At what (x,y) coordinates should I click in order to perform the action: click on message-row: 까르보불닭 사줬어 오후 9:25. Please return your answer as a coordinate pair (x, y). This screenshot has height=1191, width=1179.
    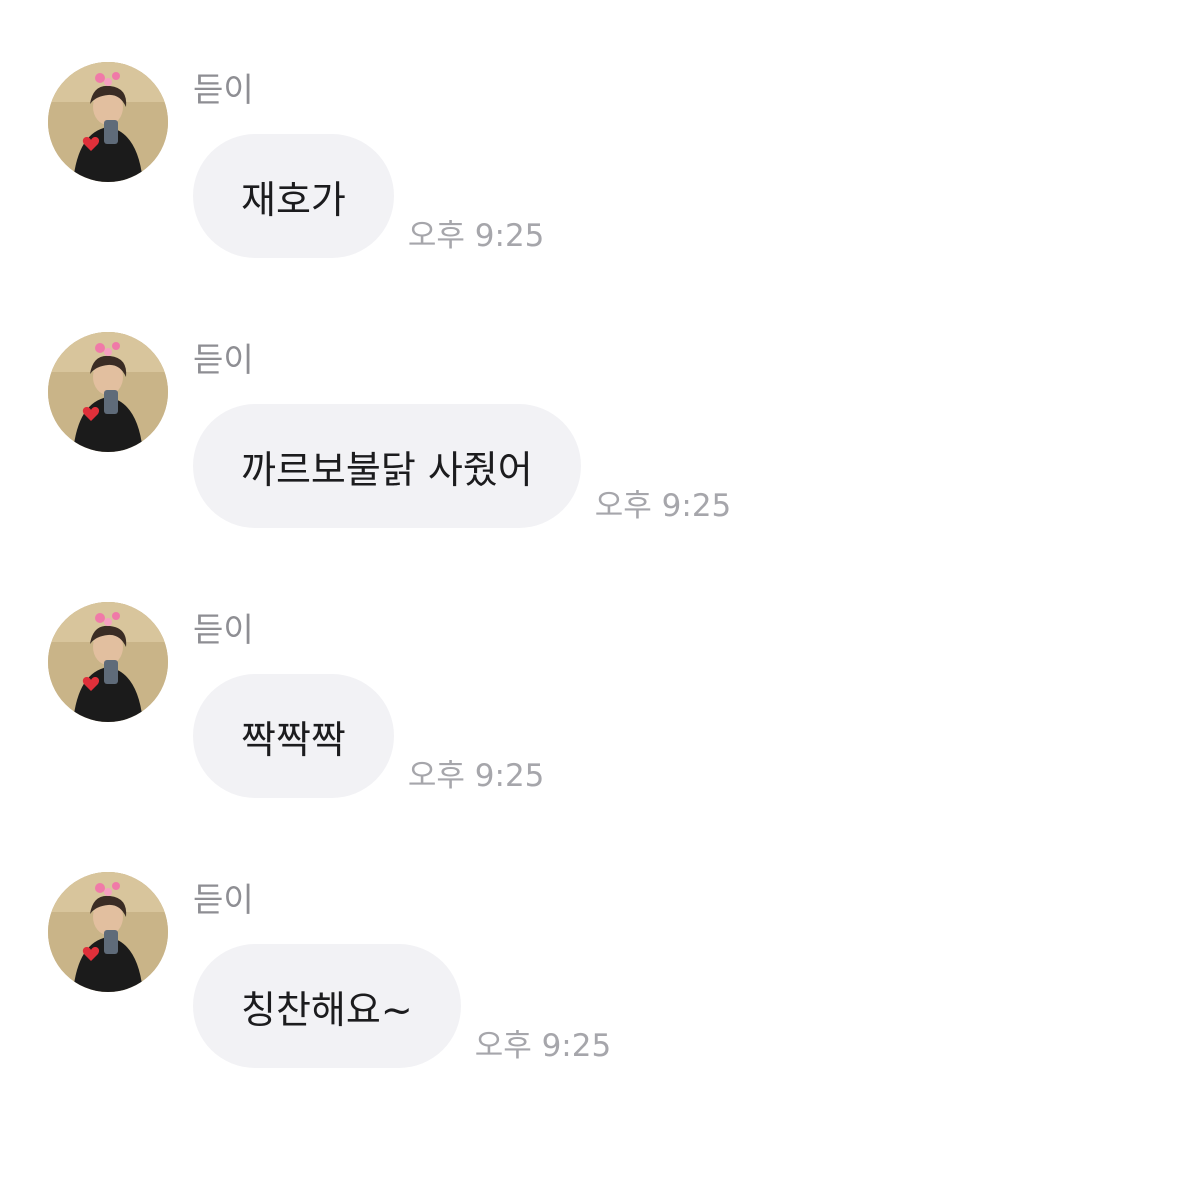
    Looking at the image, I should click on (462, 466).